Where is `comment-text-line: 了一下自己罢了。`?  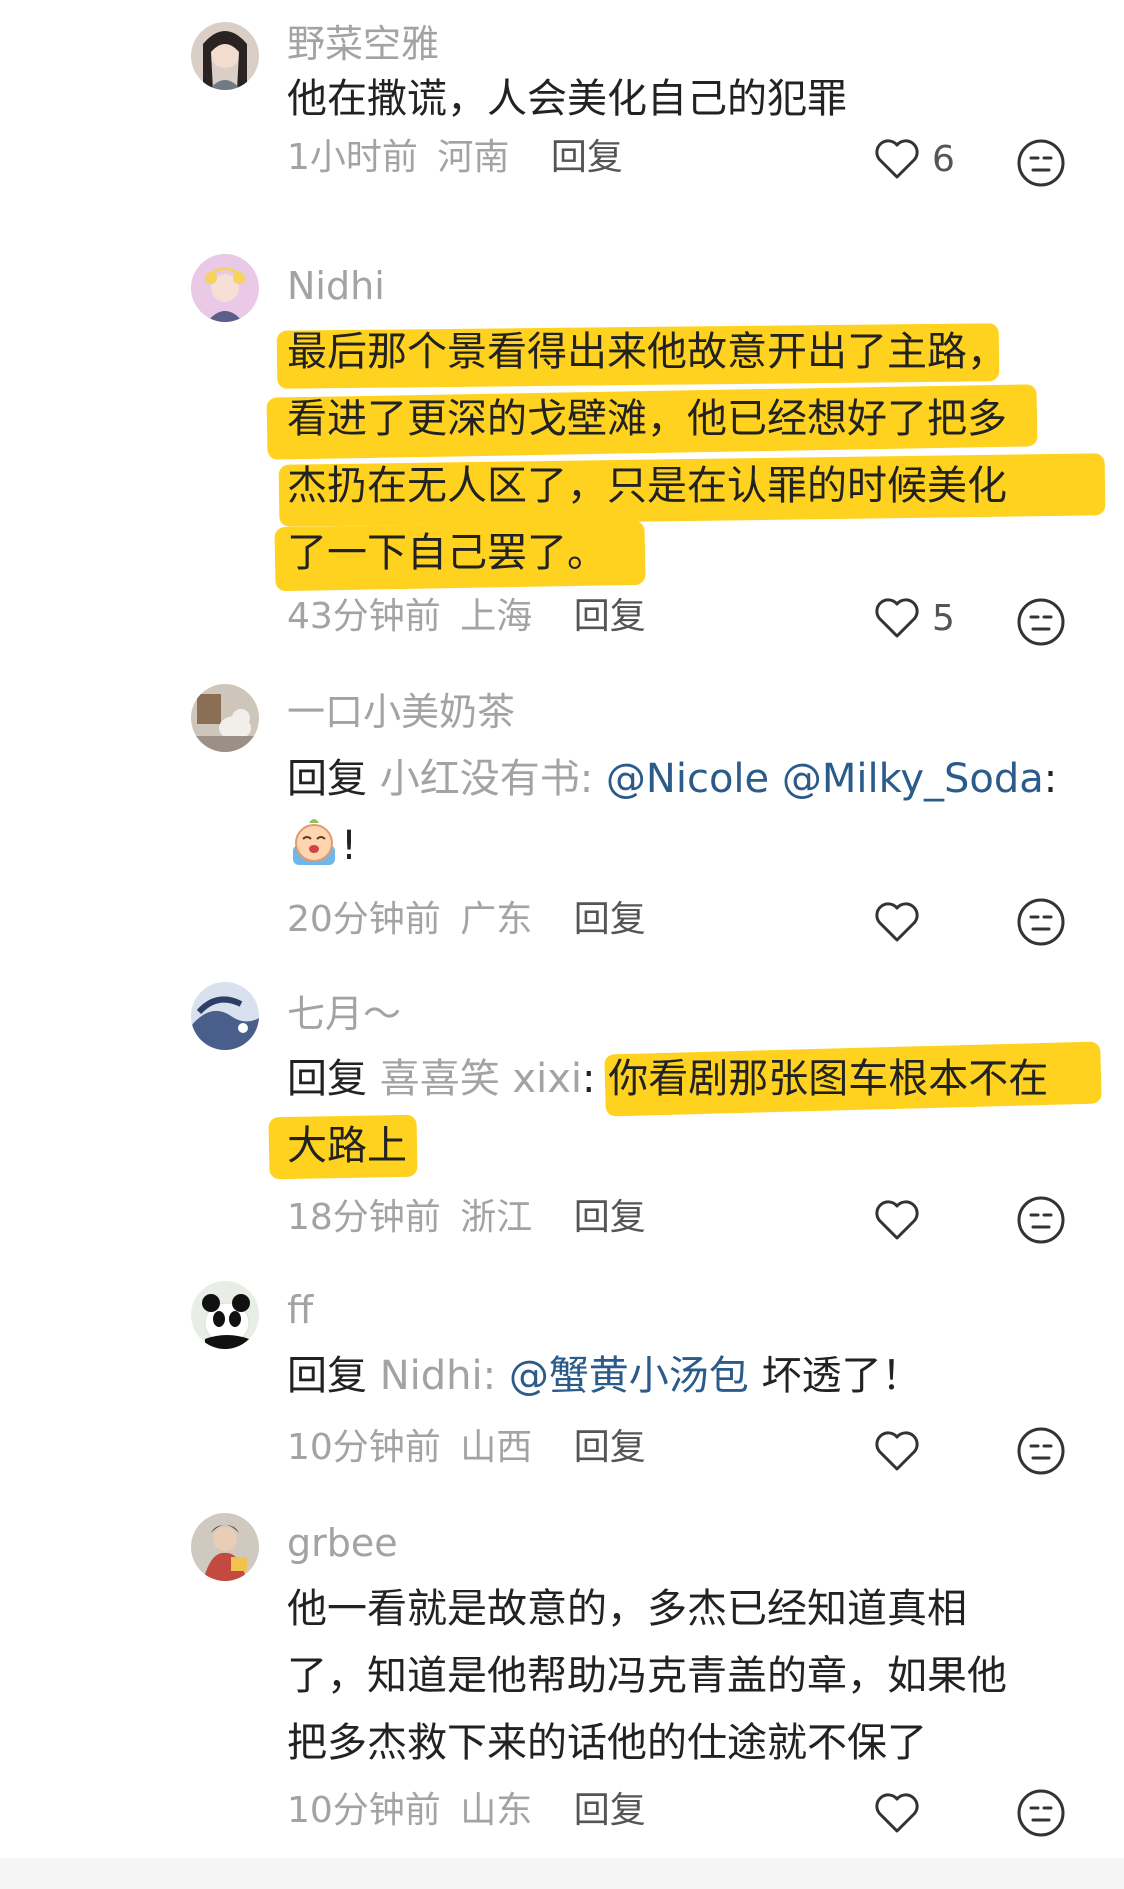 comment-text-line: 了一下自己罢了。 is located at coordinates (447, 553).